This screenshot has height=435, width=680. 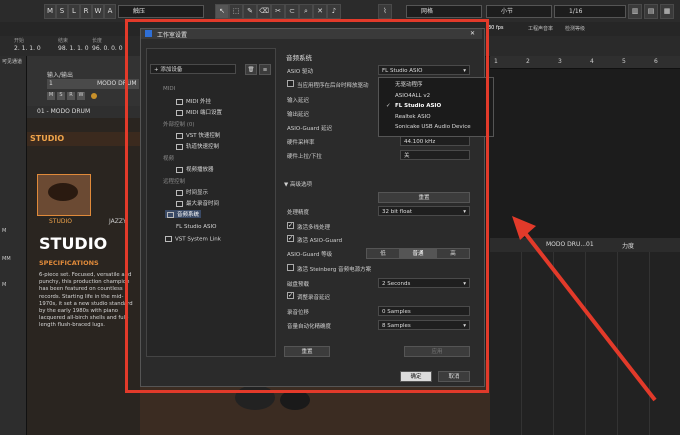 I want to click on plugin-brand: STUDIO, so click(x=47, y=138).